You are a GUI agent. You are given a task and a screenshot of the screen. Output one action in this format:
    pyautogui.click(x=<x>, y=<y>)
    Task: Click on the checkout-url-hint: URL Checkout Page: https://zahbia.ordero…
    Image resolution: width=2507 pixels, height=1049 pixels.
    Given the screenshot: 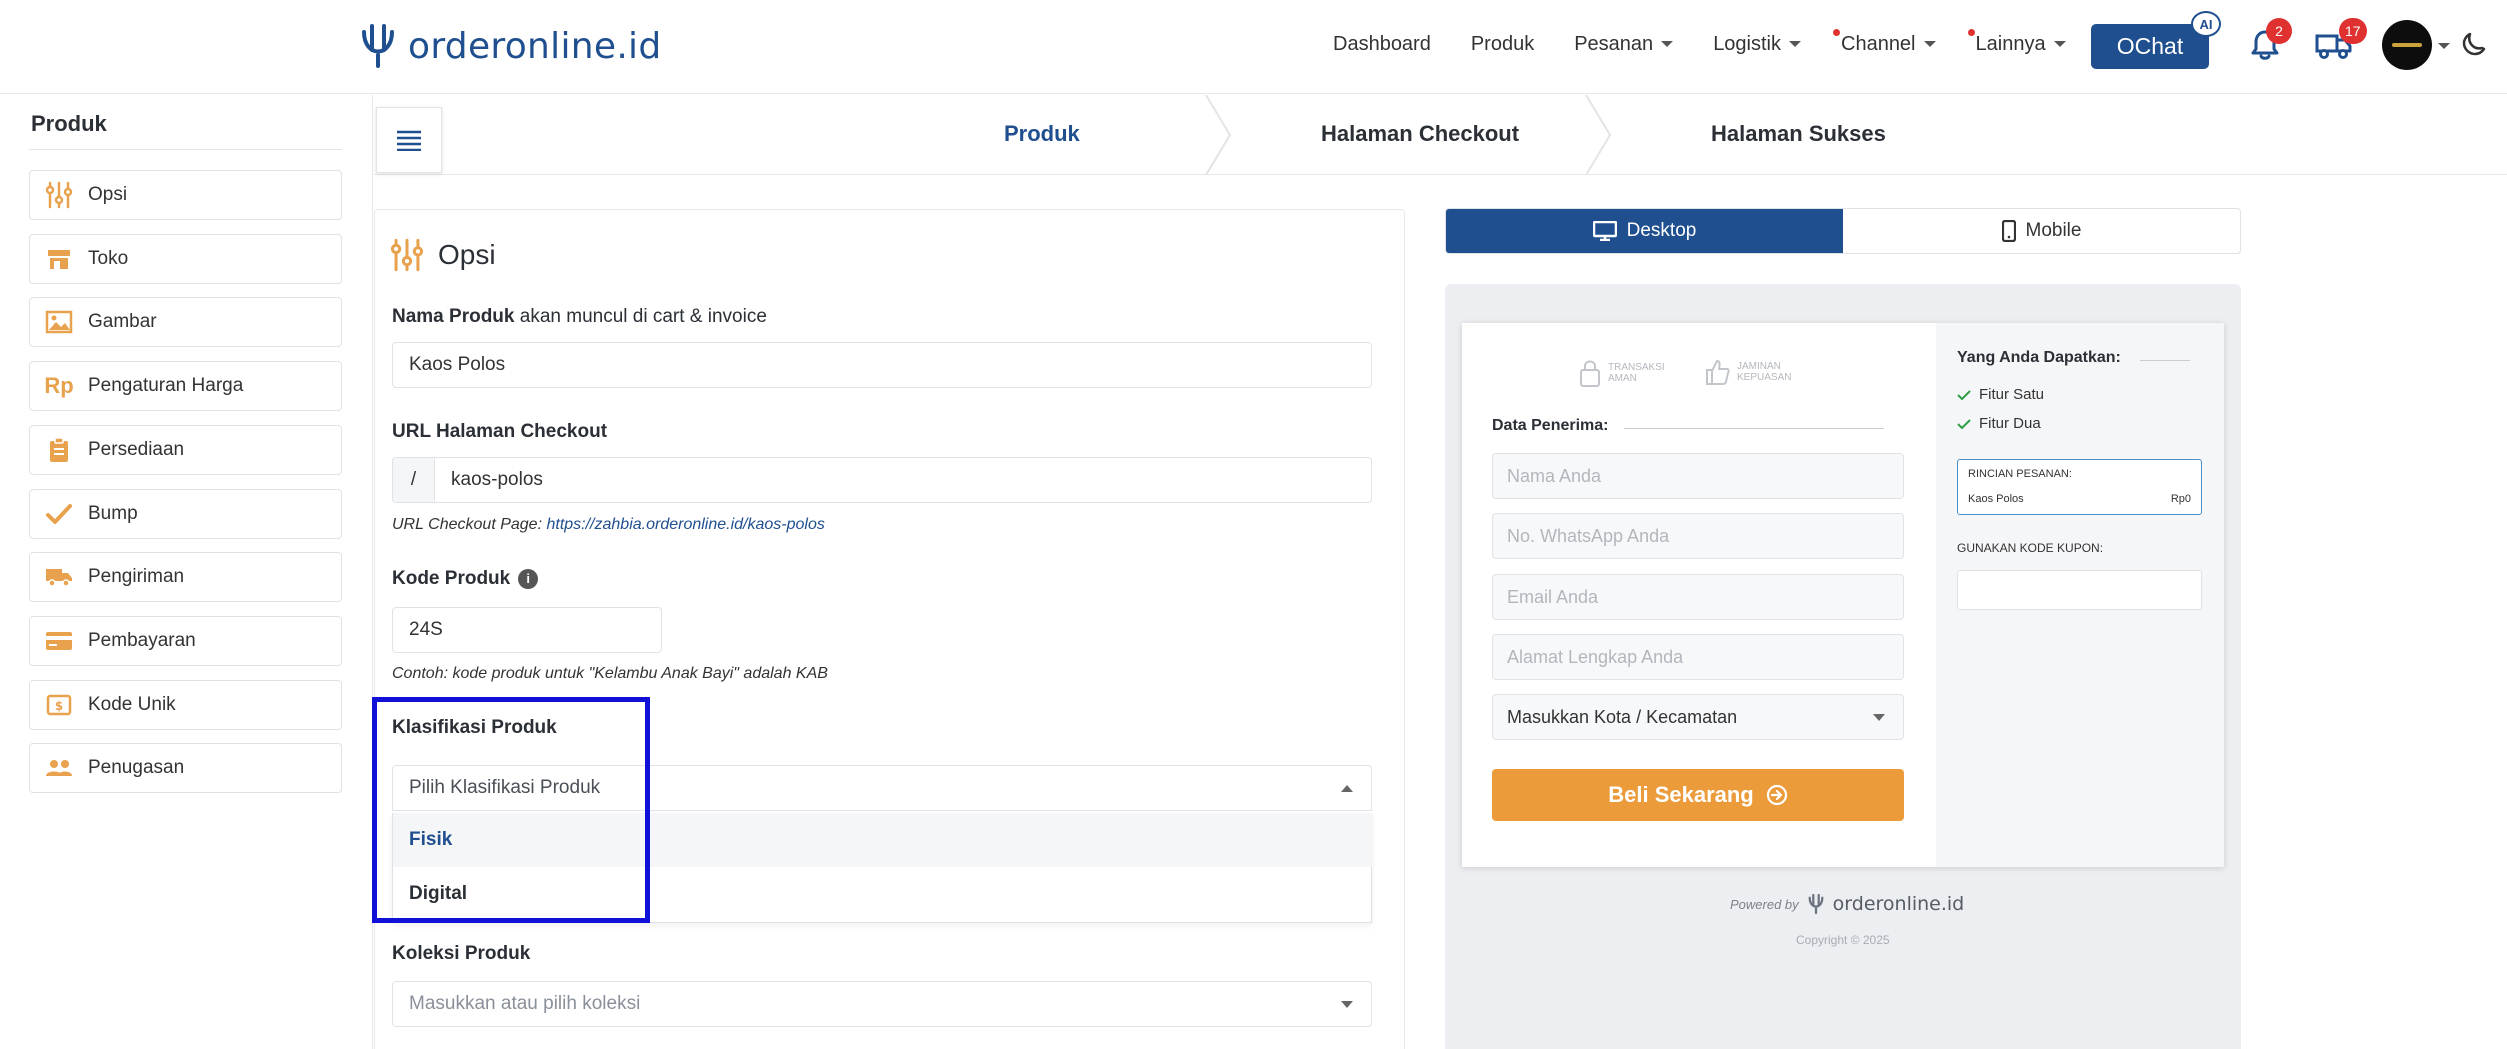 What is the action you would take?
    pyautogui.click(x=608, y=525)
    